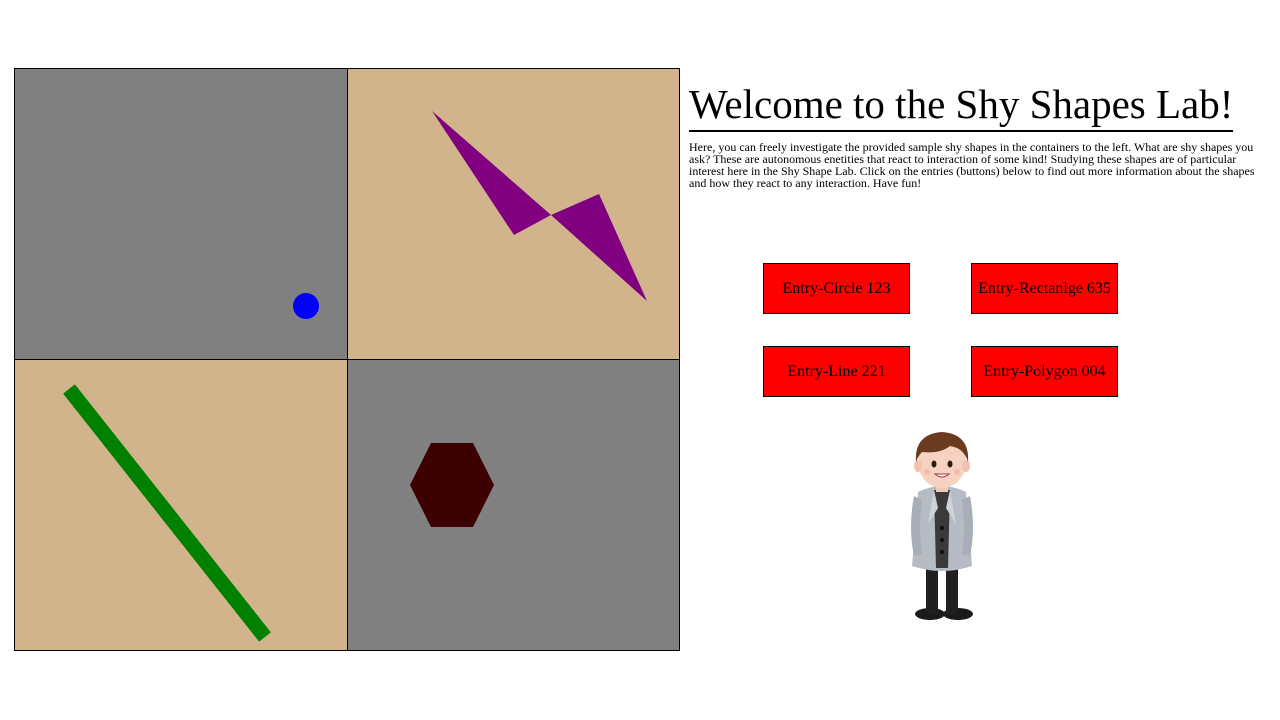  Describe the element at coordinates (306, 306) in the screenshot. I see `shy-circle` at that location.